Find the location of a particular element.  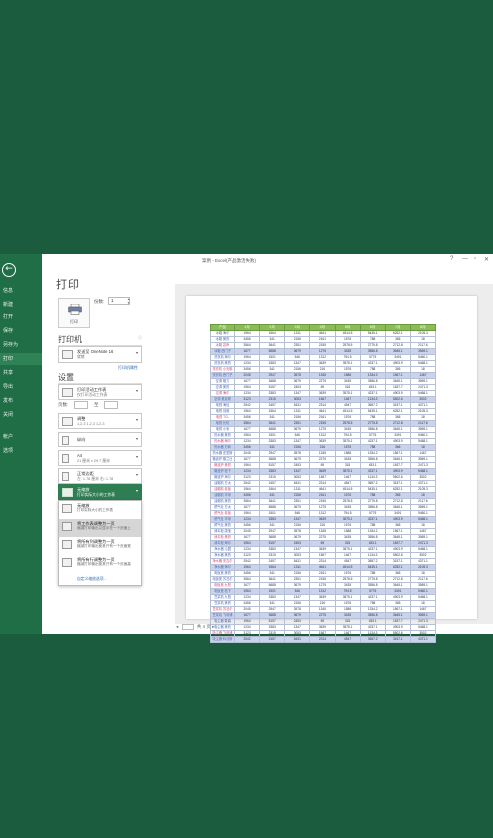

rail-item: 发布 is located at coordinates (21, 401).